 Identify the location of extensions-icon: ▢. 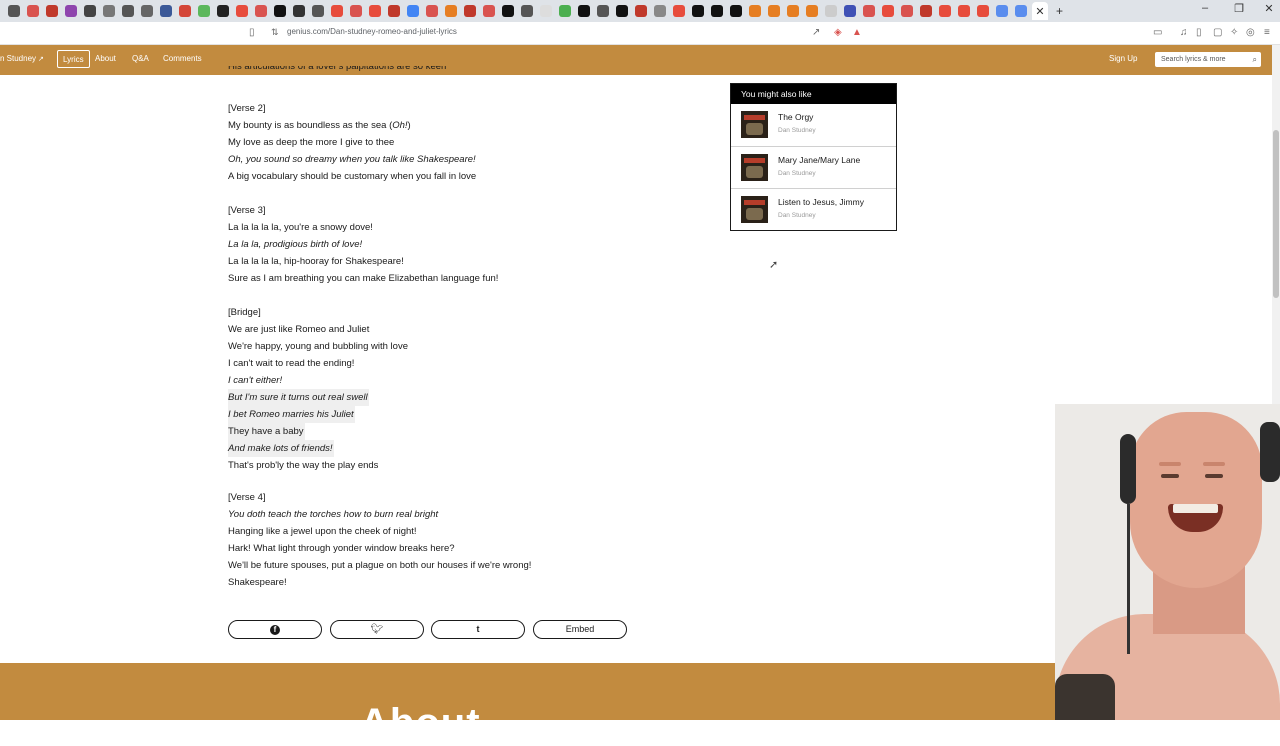
(1217, 32).